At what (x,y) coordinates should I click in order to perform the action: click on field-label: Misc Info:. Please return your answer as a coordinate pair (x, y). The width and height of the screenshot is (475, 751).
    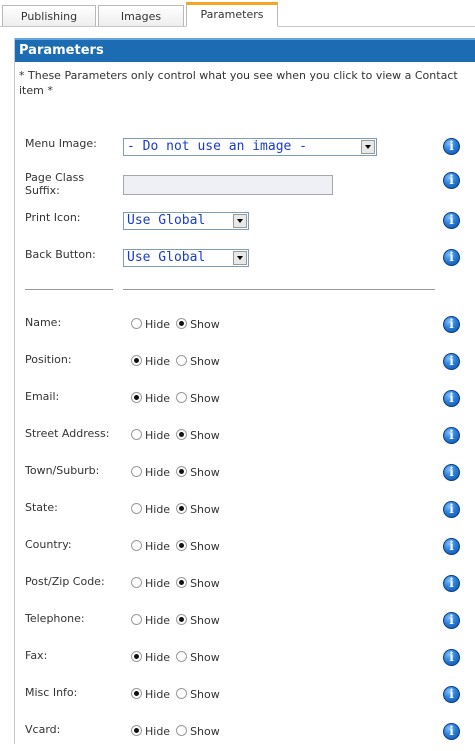
    Looking at the image, I should click on (51, 692).